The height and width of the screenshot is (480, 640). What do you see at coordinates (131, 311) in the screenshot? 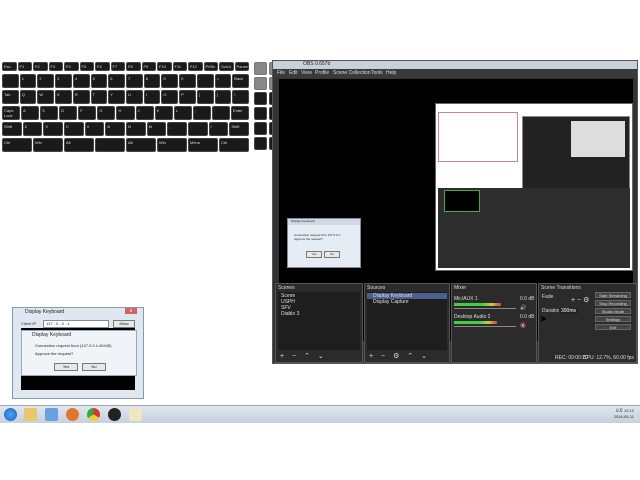
I see `close-icon: x` at bounding box center [131, 311].